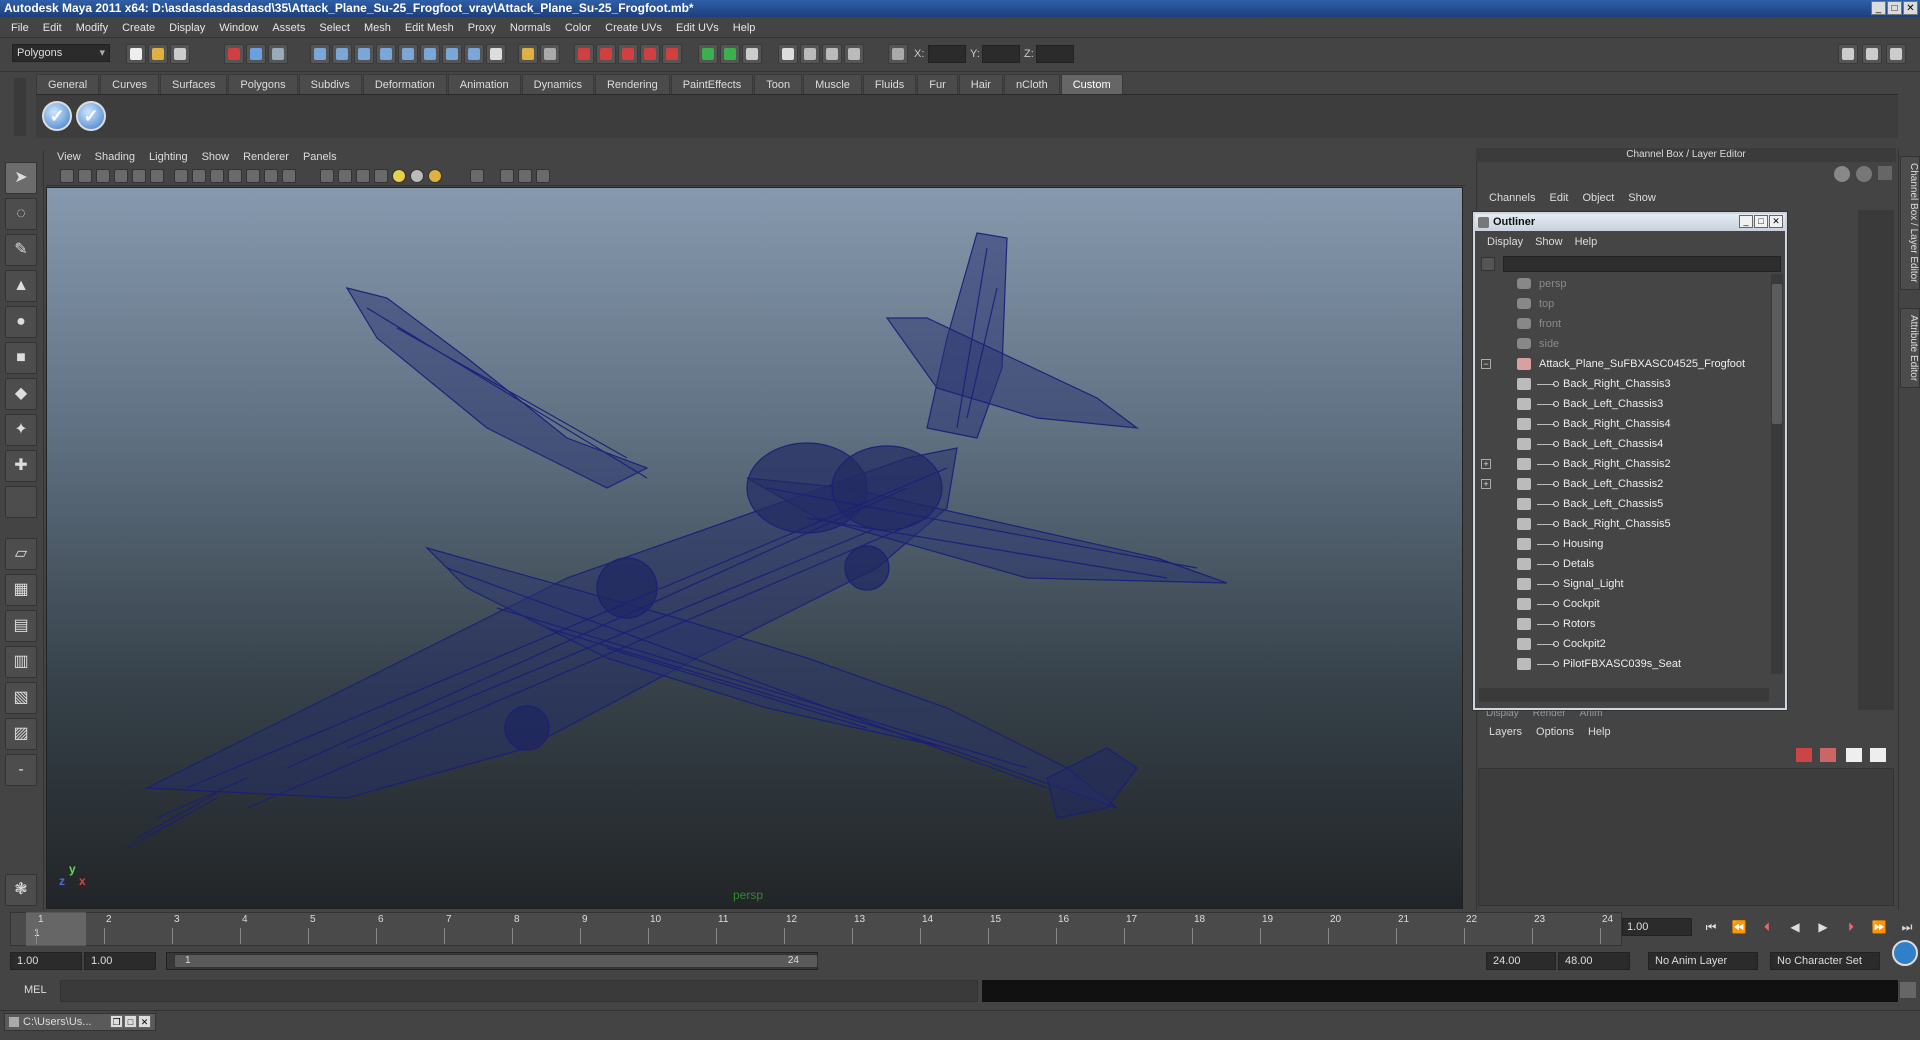  Describe the element at coordinates (889, 84) in the screenshot. I see `shelf-tab-fluids: Fluids` at that location.